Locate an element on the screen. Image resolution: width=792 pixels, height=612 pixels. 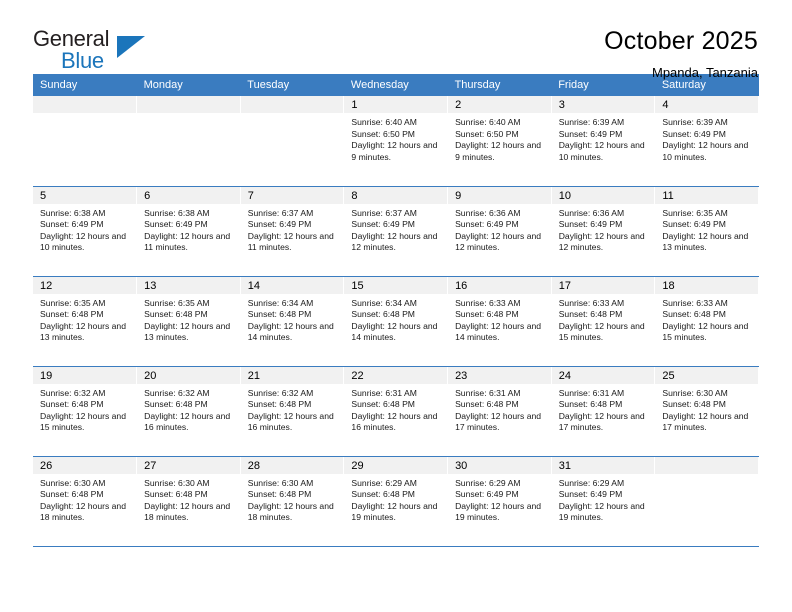
sunrise-text: Sunrise: 6:31 AM is located at coordinates (384, 392).